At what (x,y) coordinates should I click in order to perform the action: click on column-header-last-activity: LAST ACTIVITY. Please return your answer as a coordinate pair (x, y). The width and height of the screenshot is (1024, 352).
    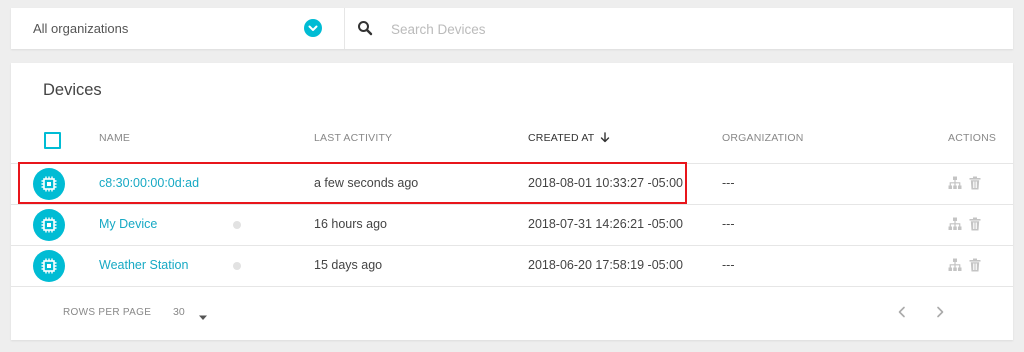
    Looking at the image, I should click on (353, 138).